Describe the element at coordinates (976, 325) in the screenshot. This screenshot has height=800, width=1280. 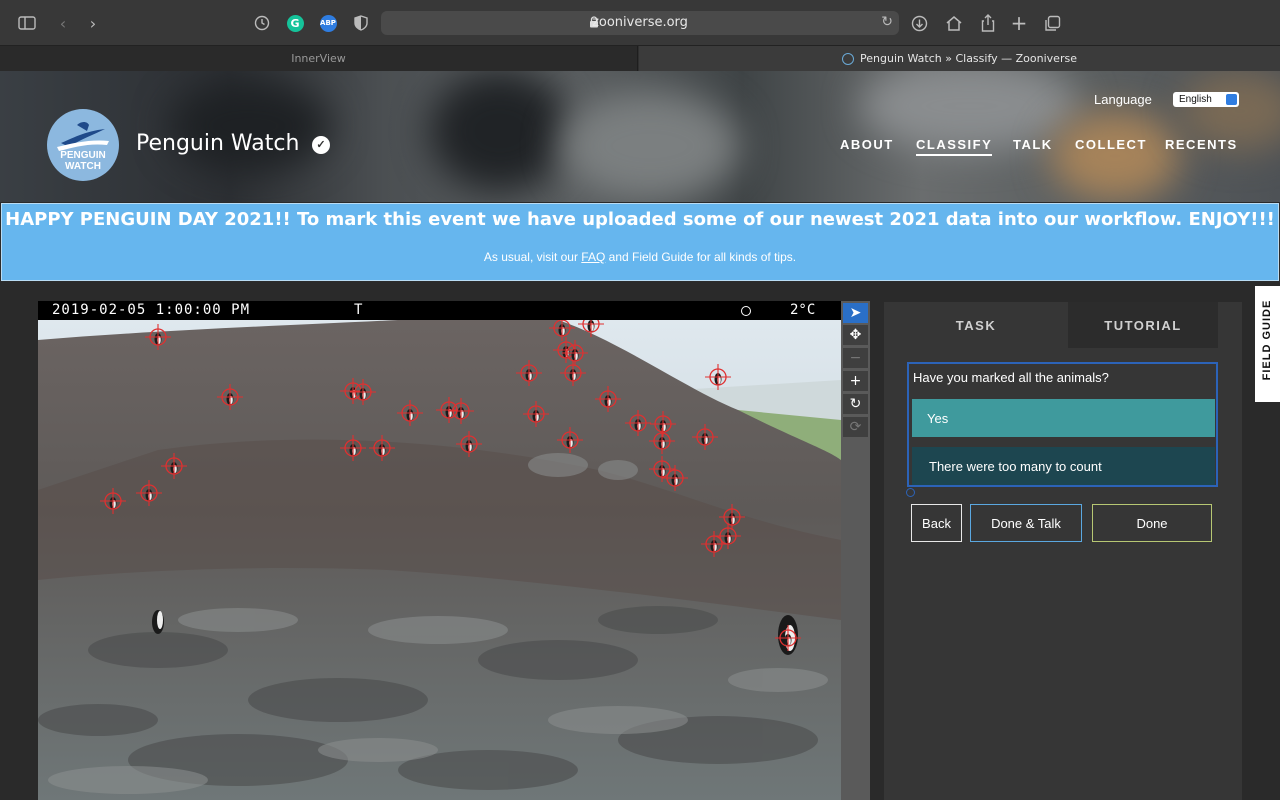
I see `tab-task: TASK` at that location.